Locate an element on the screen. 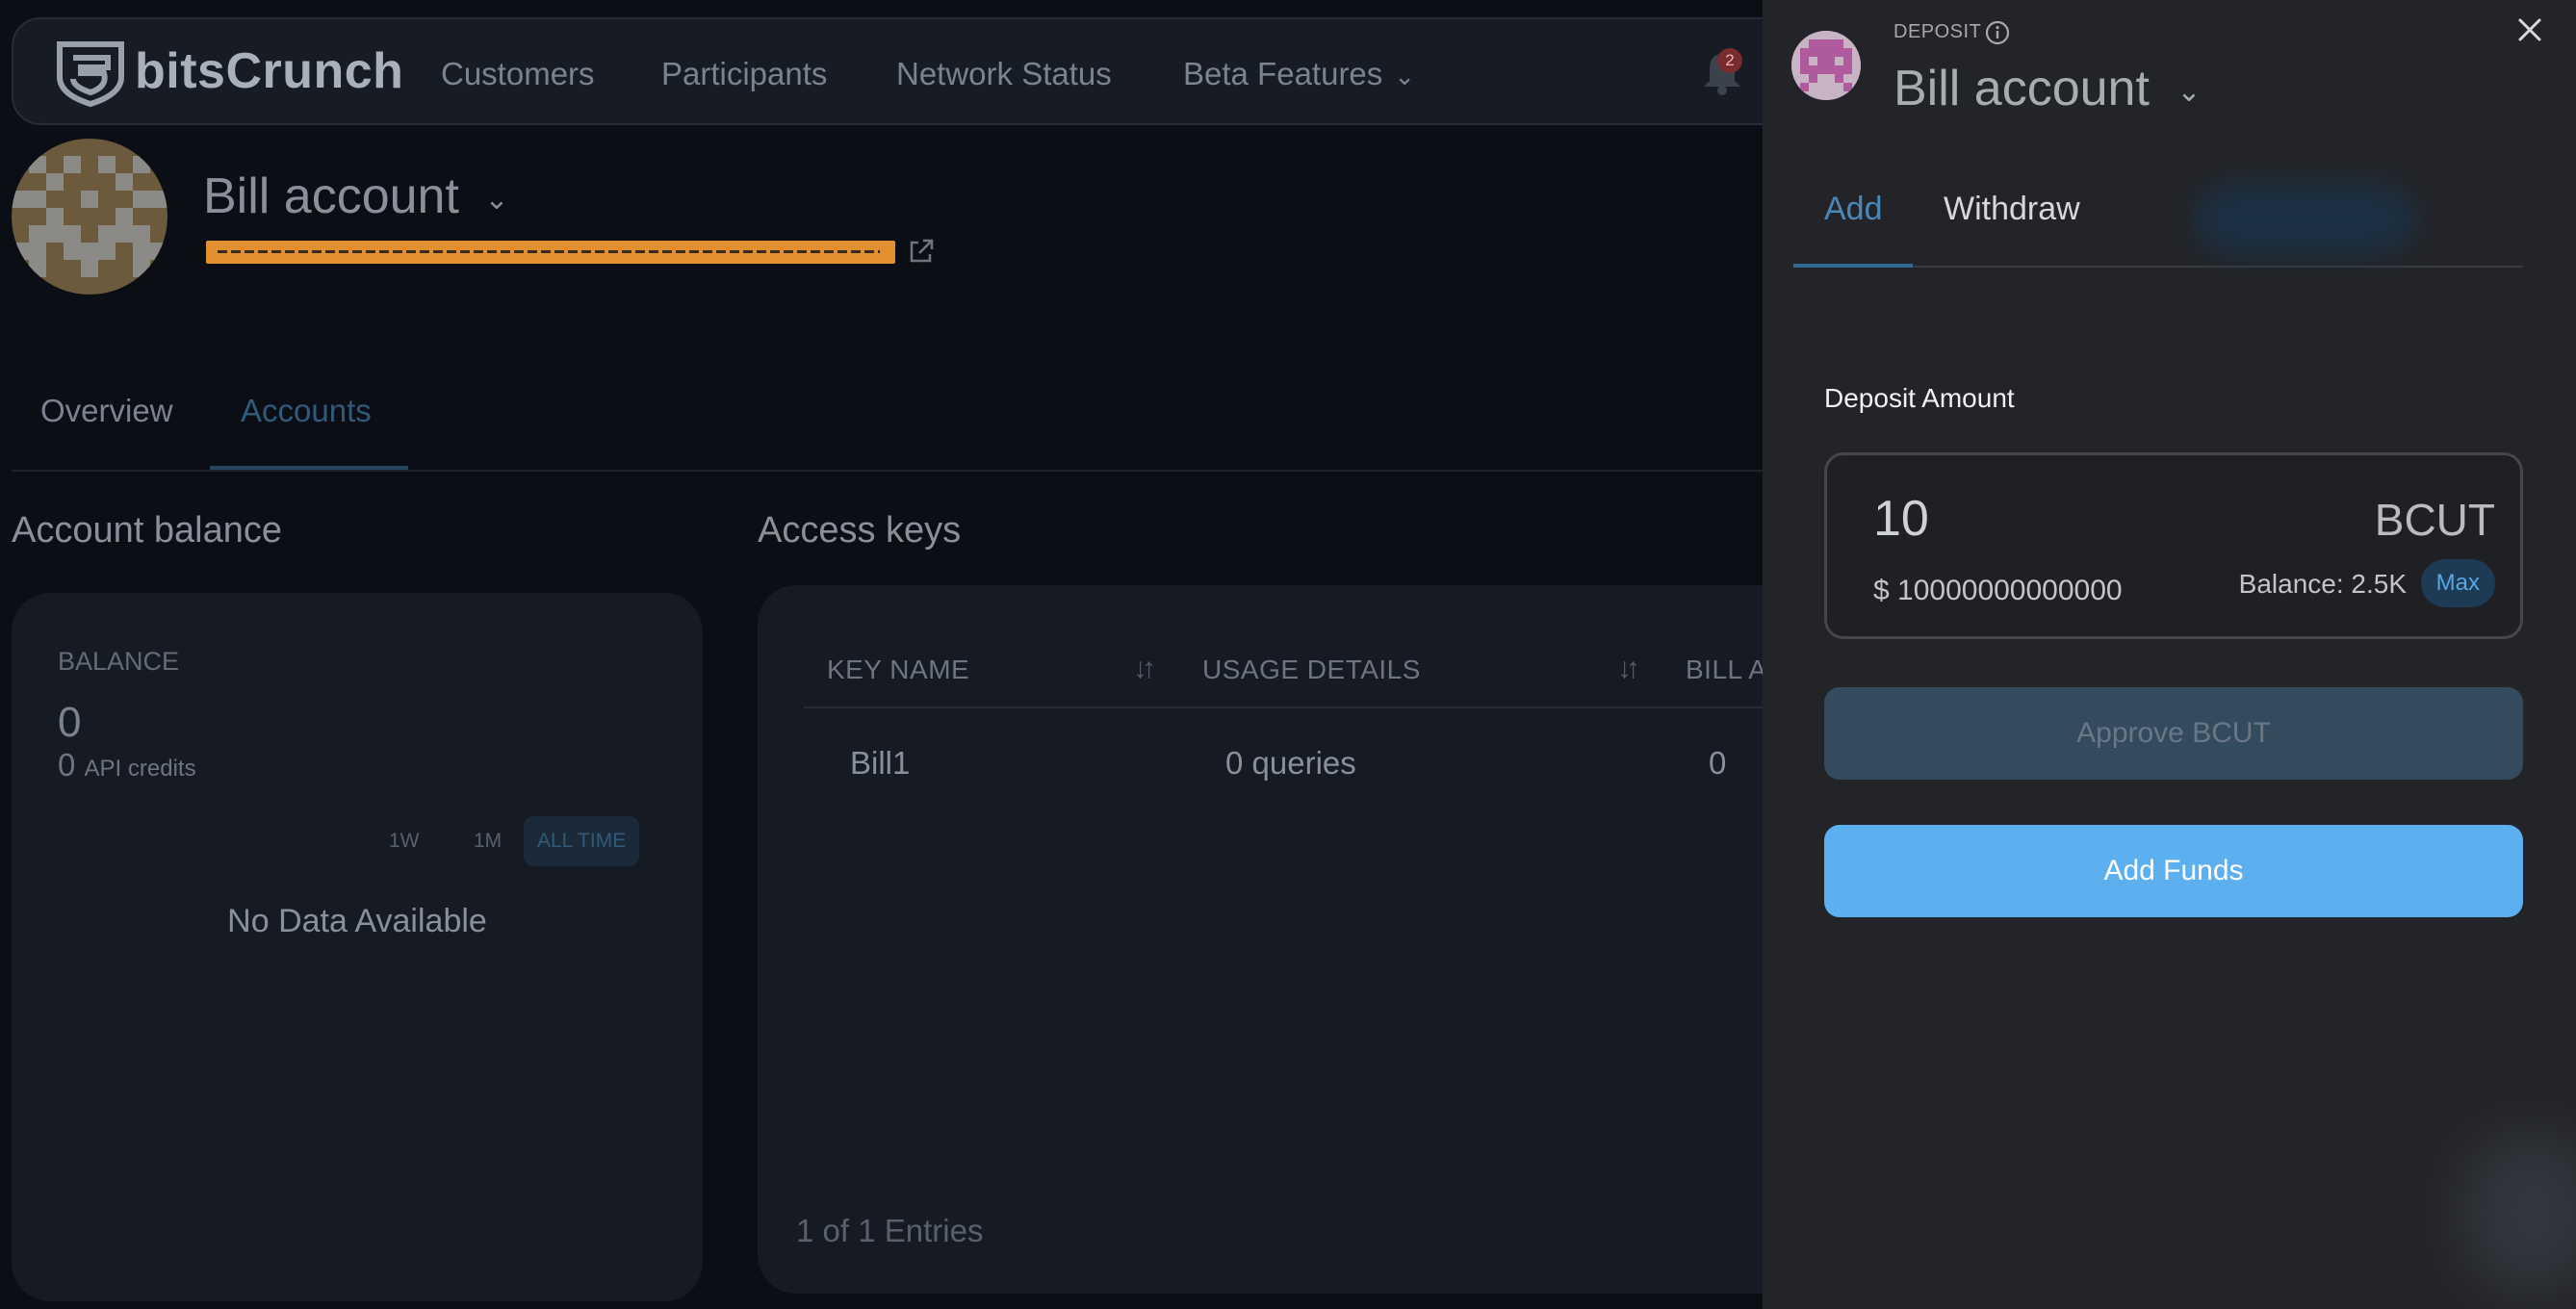 The image size is (2576, 1309). nav-customers: Customers is located at coordinates (518, 74).